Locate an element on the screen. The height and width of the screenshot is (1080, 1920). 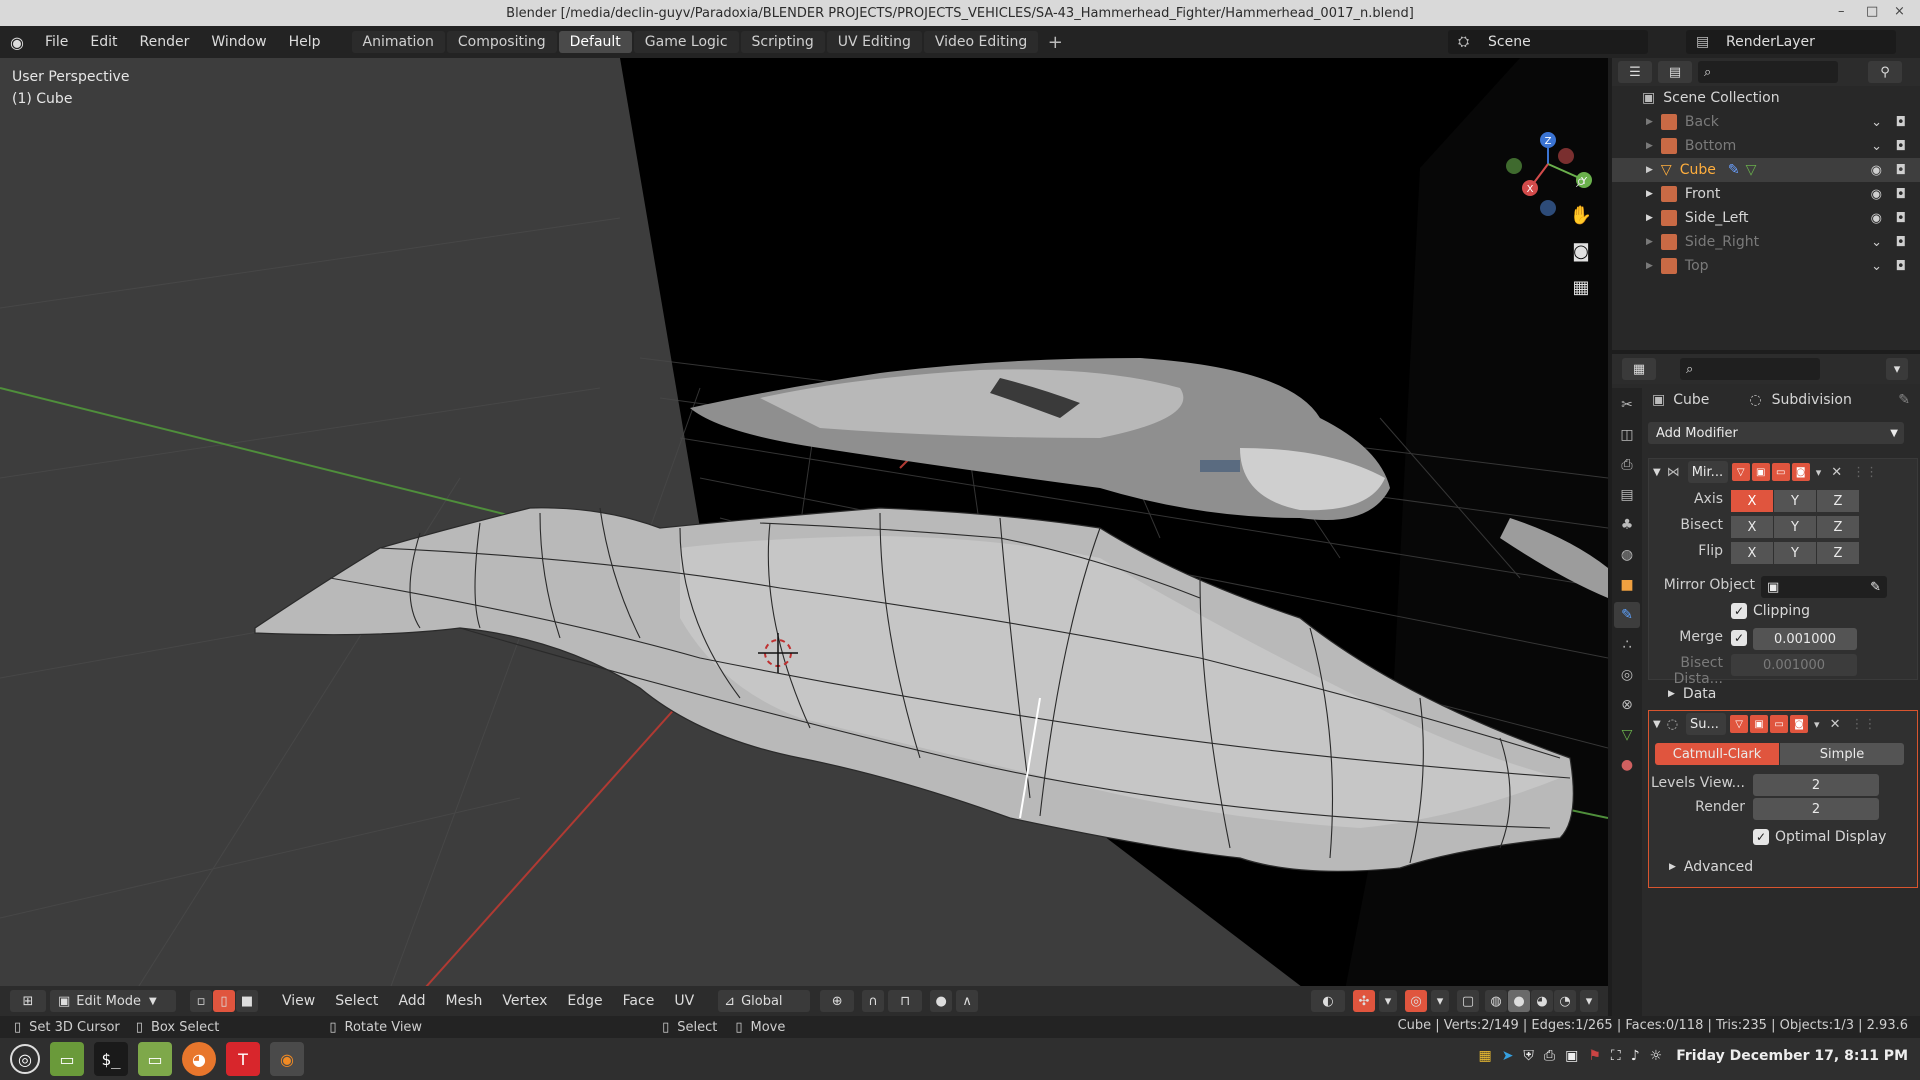
brightness-icon: ☼ is located at coordinates (1656, 1056).